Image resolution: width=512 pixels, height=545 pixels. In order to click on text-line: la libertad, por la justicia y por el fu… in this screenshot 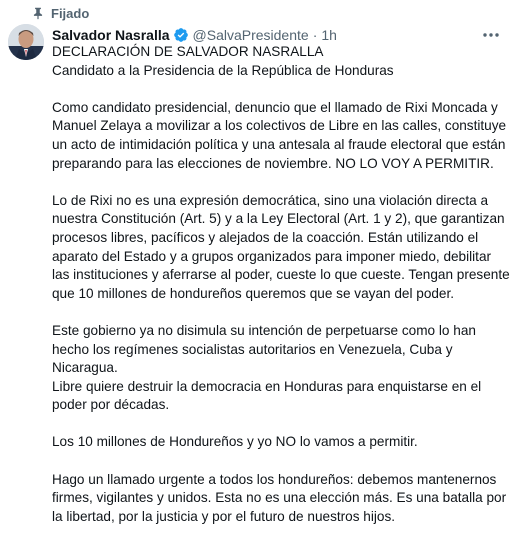, I will do `click(224, 516)`.